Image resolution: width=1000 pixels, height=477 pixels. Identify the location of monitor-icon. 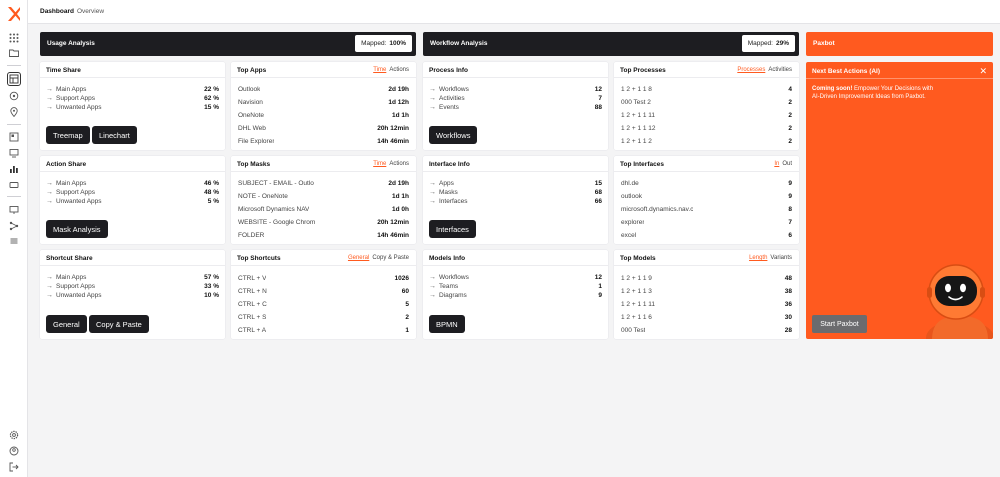
(14, 153).